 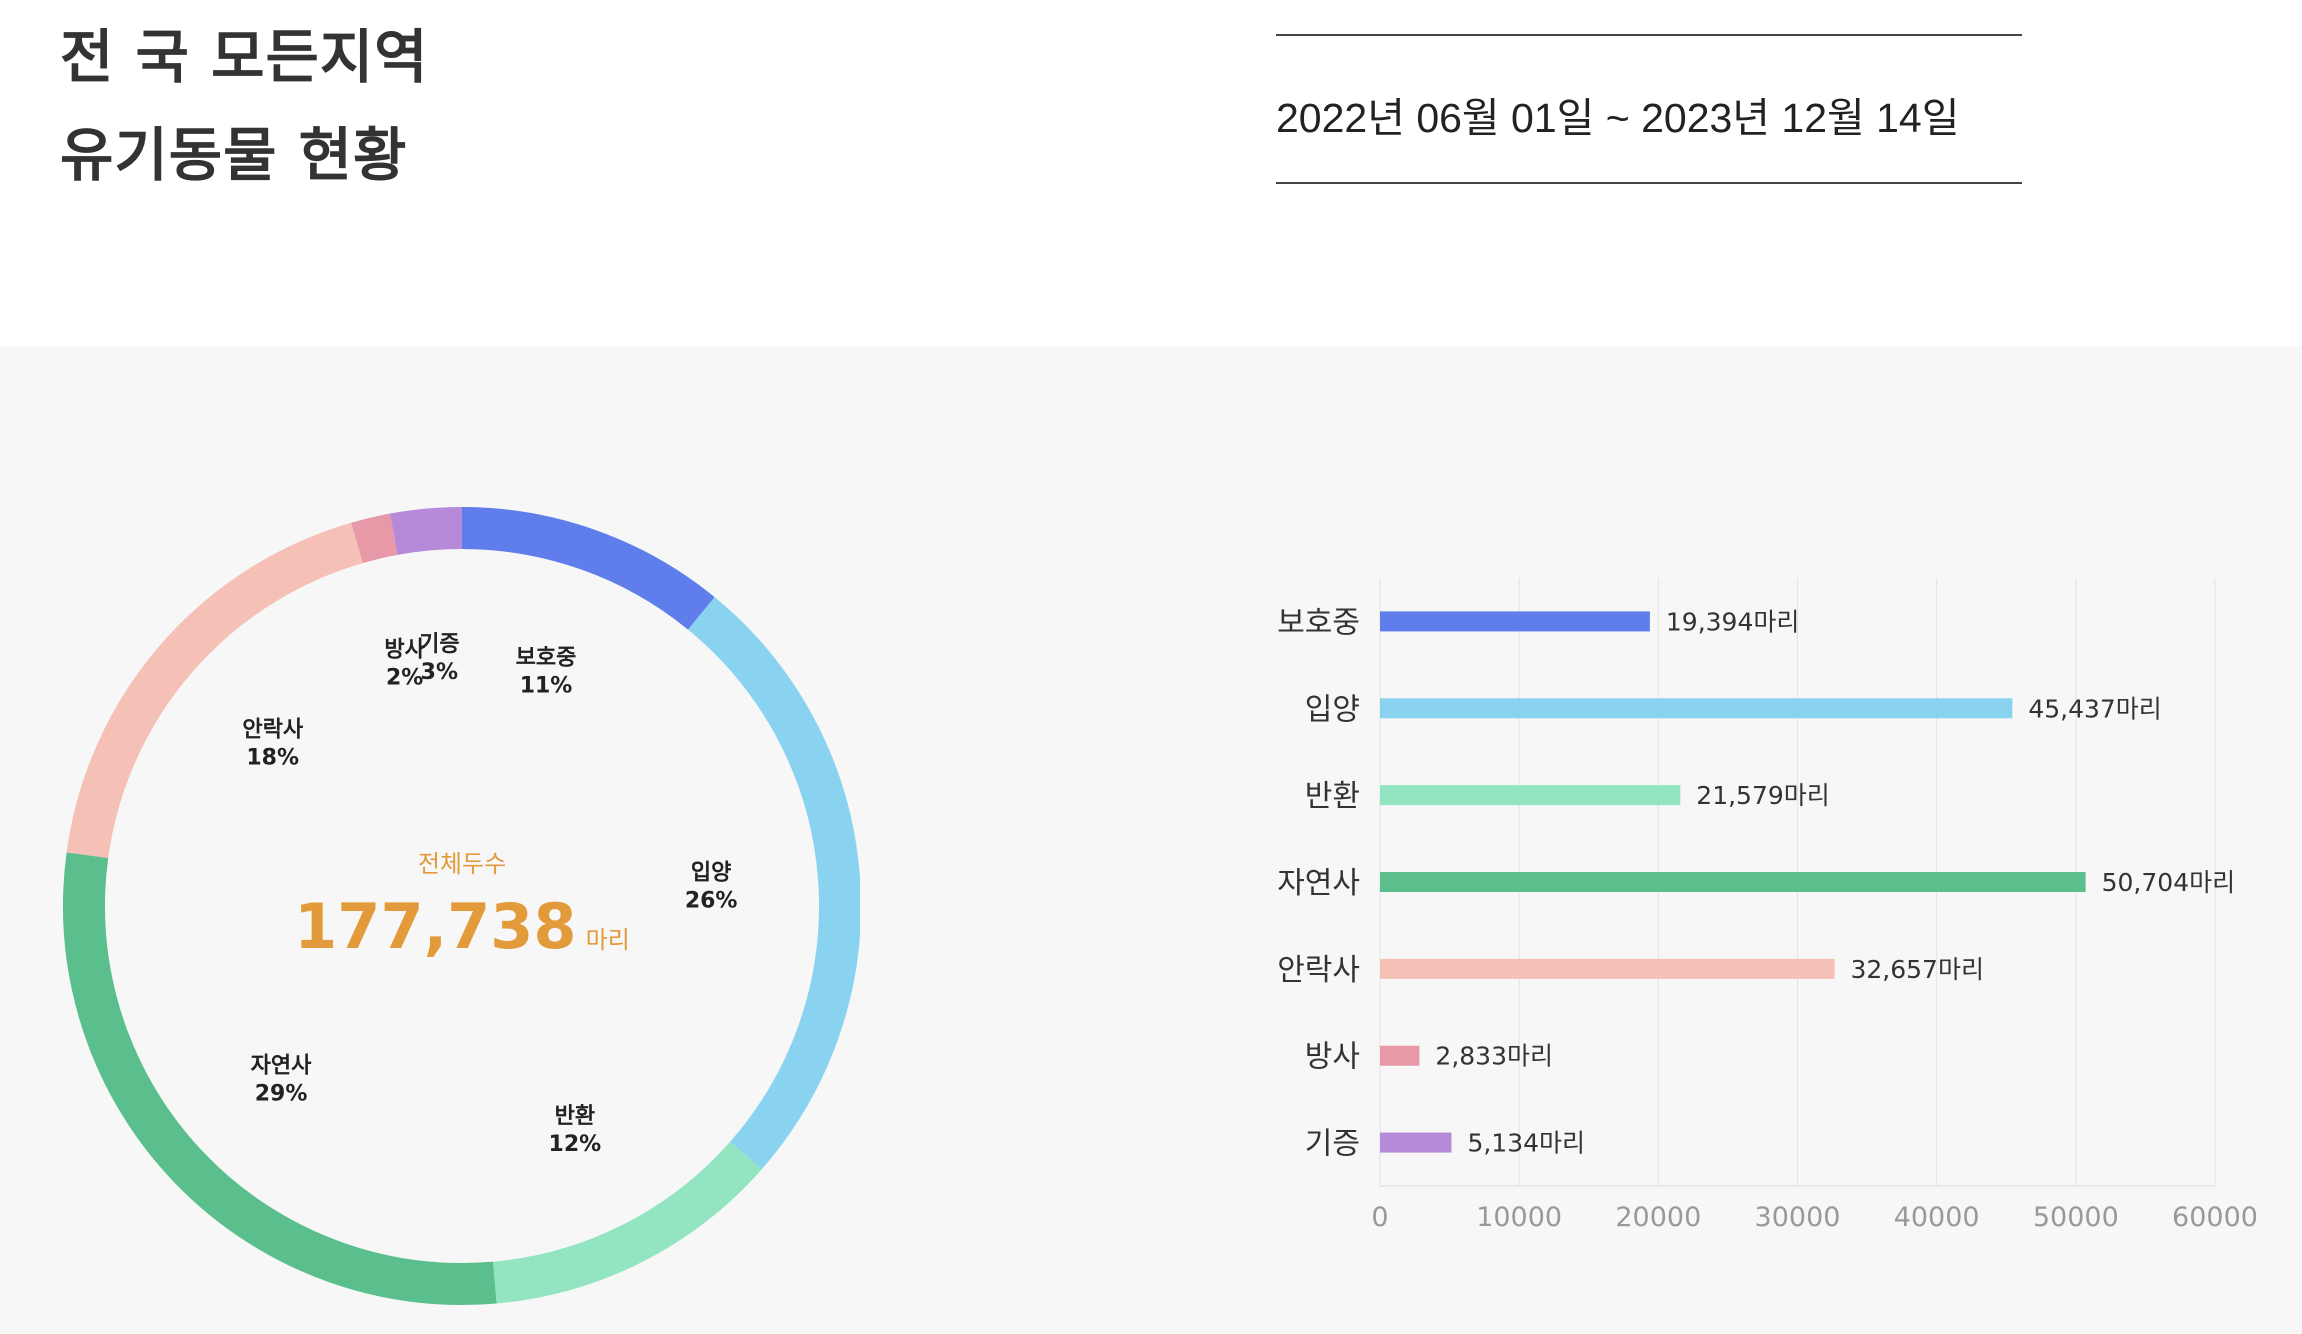 I want to click on total-unit: 마리, so click(x=608, y=940).